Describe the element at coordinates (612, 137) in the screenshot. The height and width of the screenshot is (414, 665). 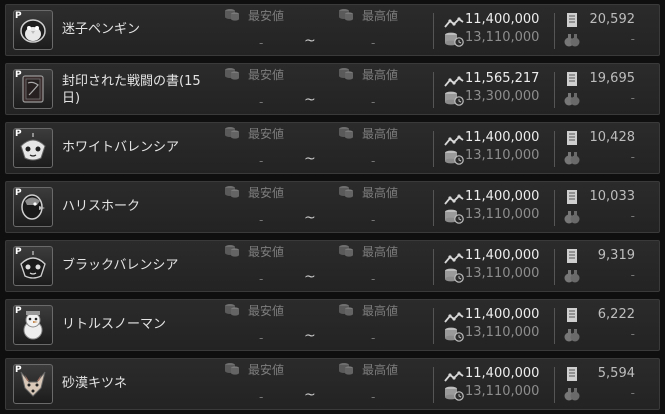
I see `listing-quantity: 10,428` at that location.